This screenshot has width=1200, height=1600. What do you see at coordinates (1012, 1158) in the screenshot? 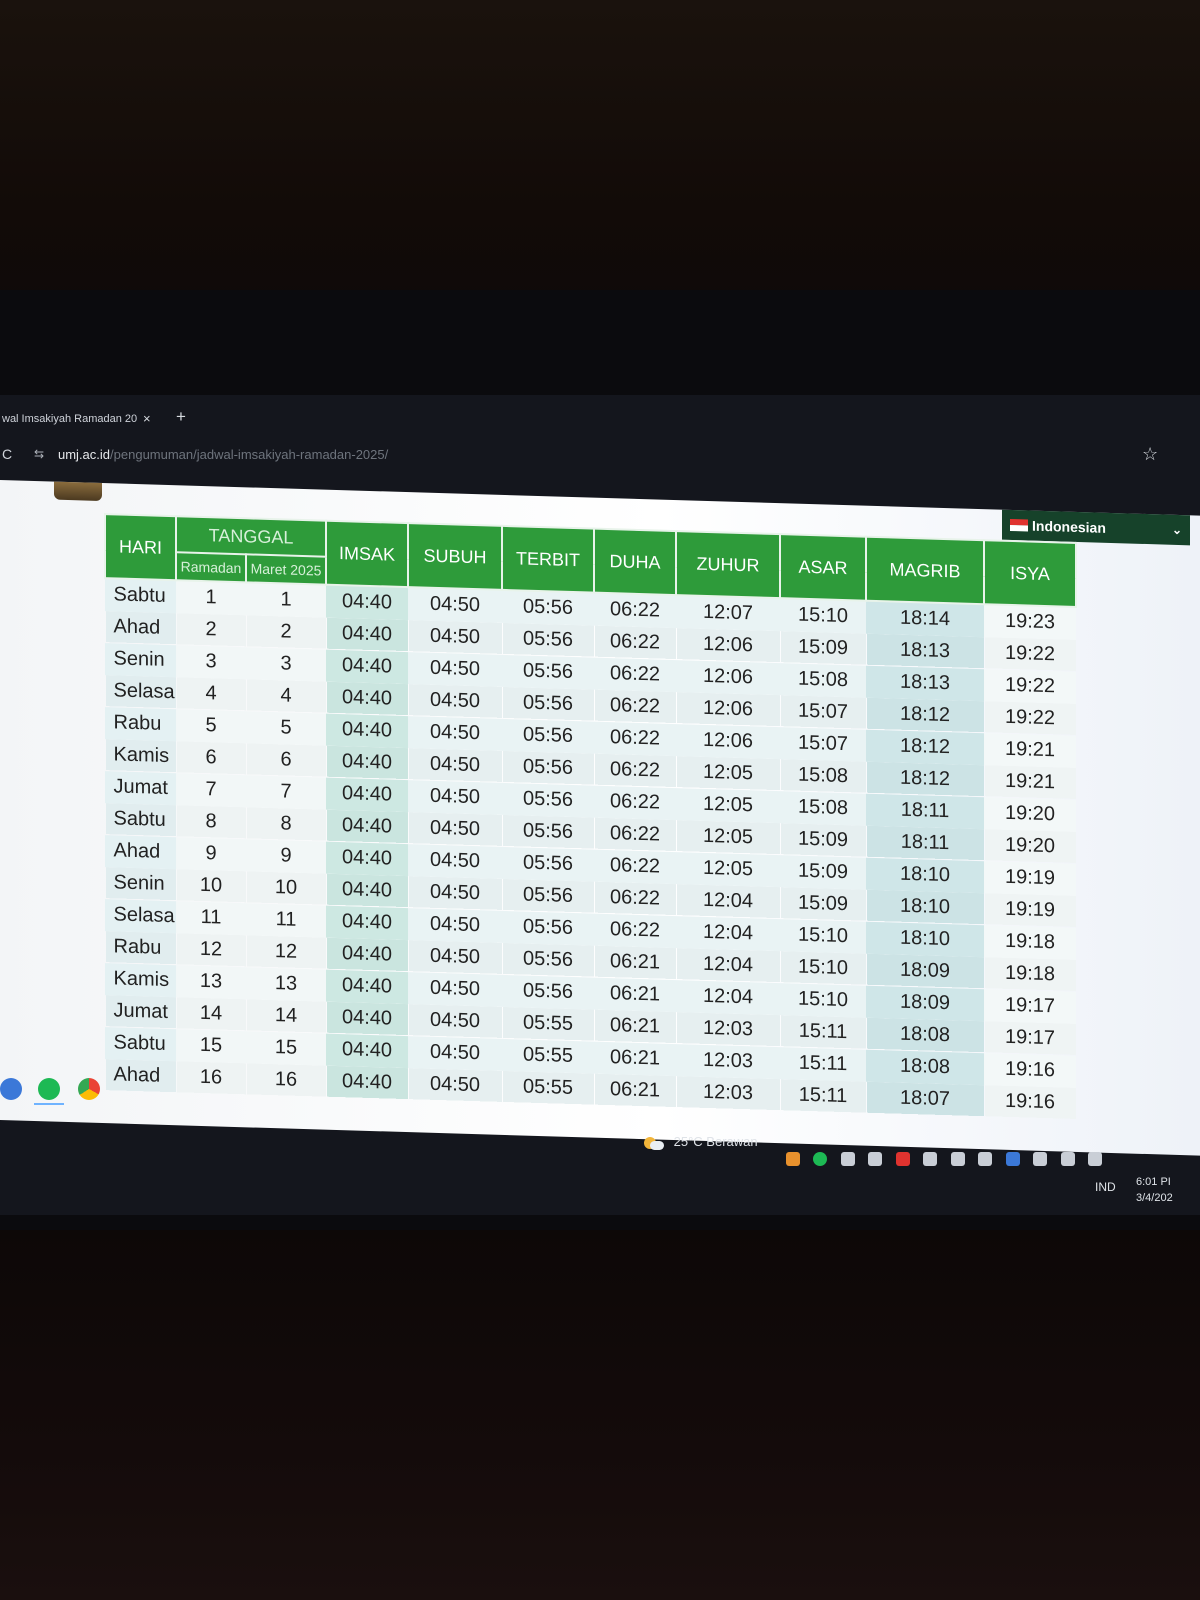
I see `bluetooth-icon` at bounding box center [1012, 1158].